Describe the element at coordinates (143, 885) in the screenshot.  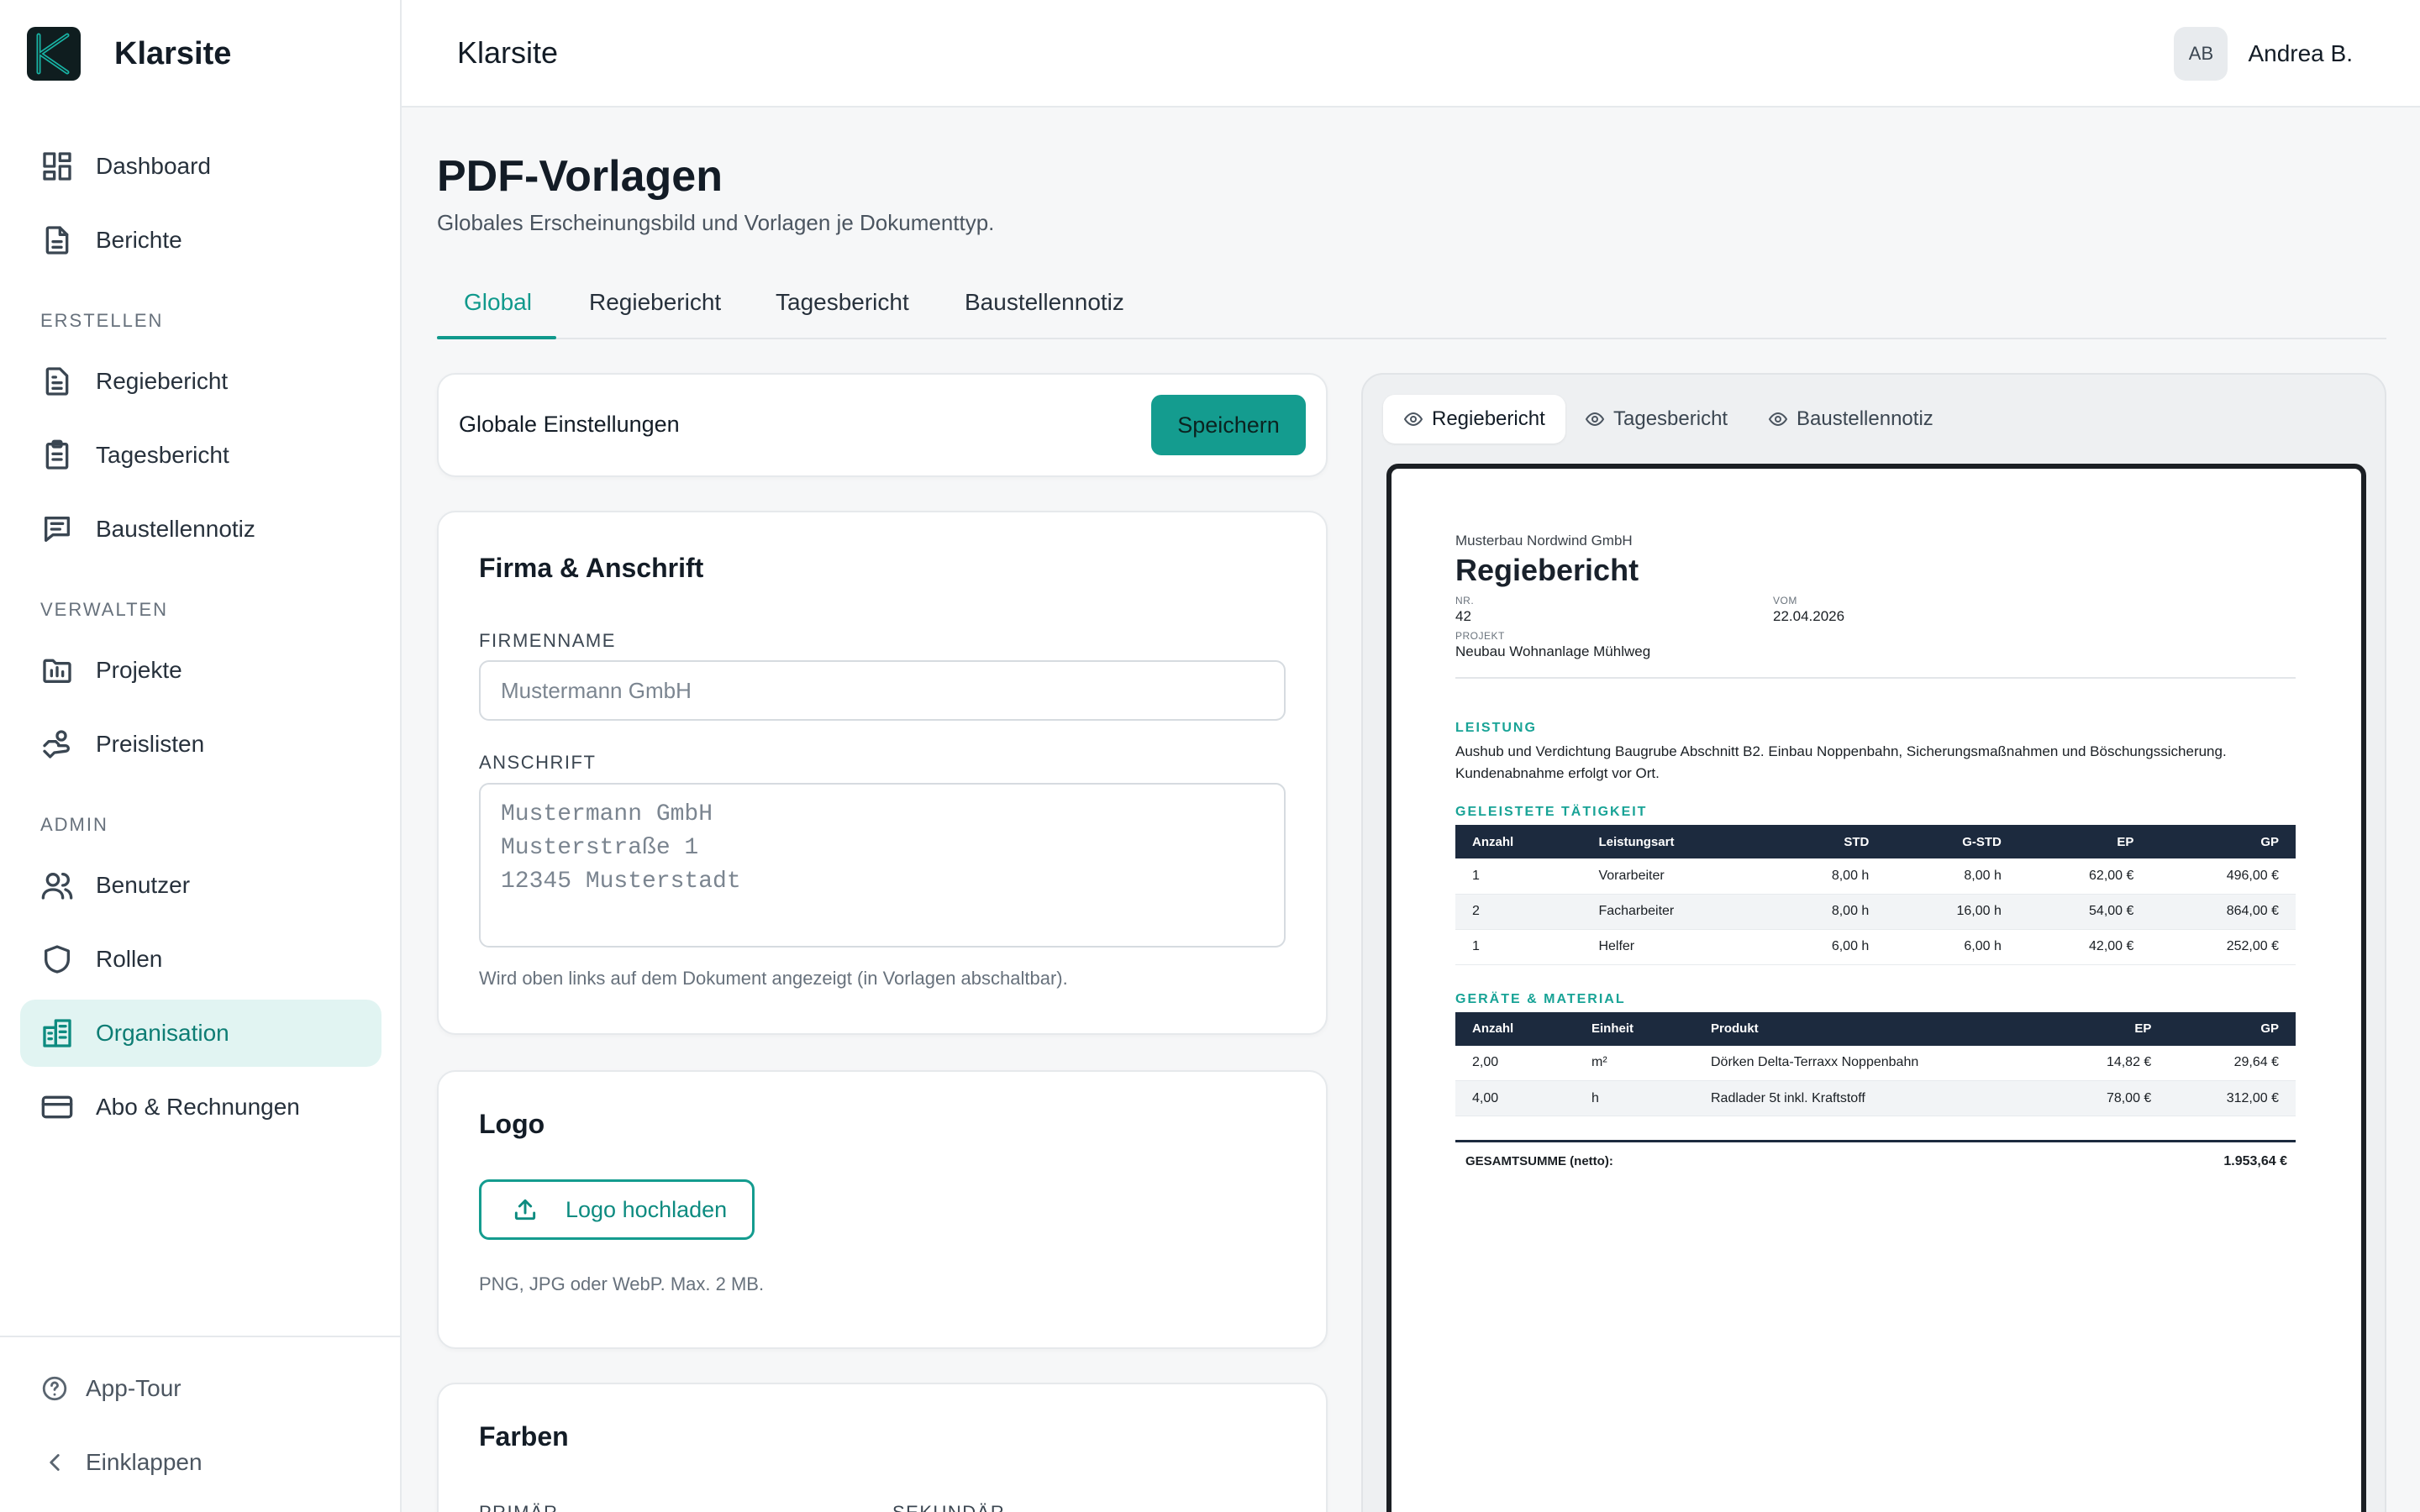
I see `nav-label: Benutzer` at that location.